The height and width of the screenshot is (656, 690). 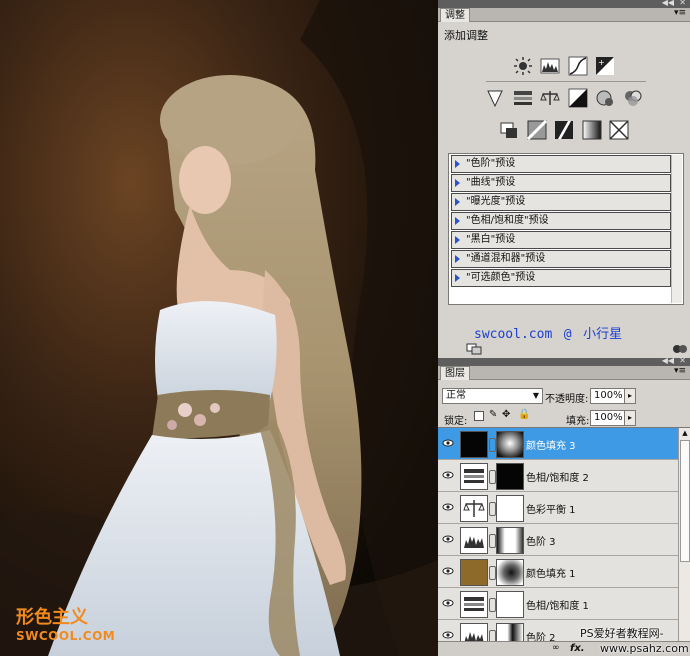 What do you see at coordinates (680, 349) in the screenshot?
I see `panel-options-icon` at bounding box center [680, 349].